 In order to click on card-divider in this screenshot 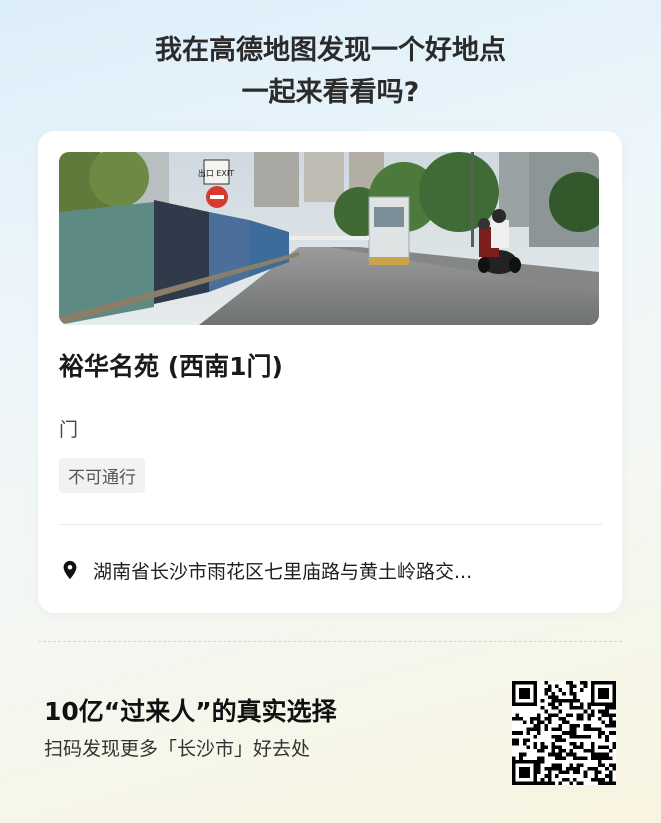, I will do `click(330, 524)`.